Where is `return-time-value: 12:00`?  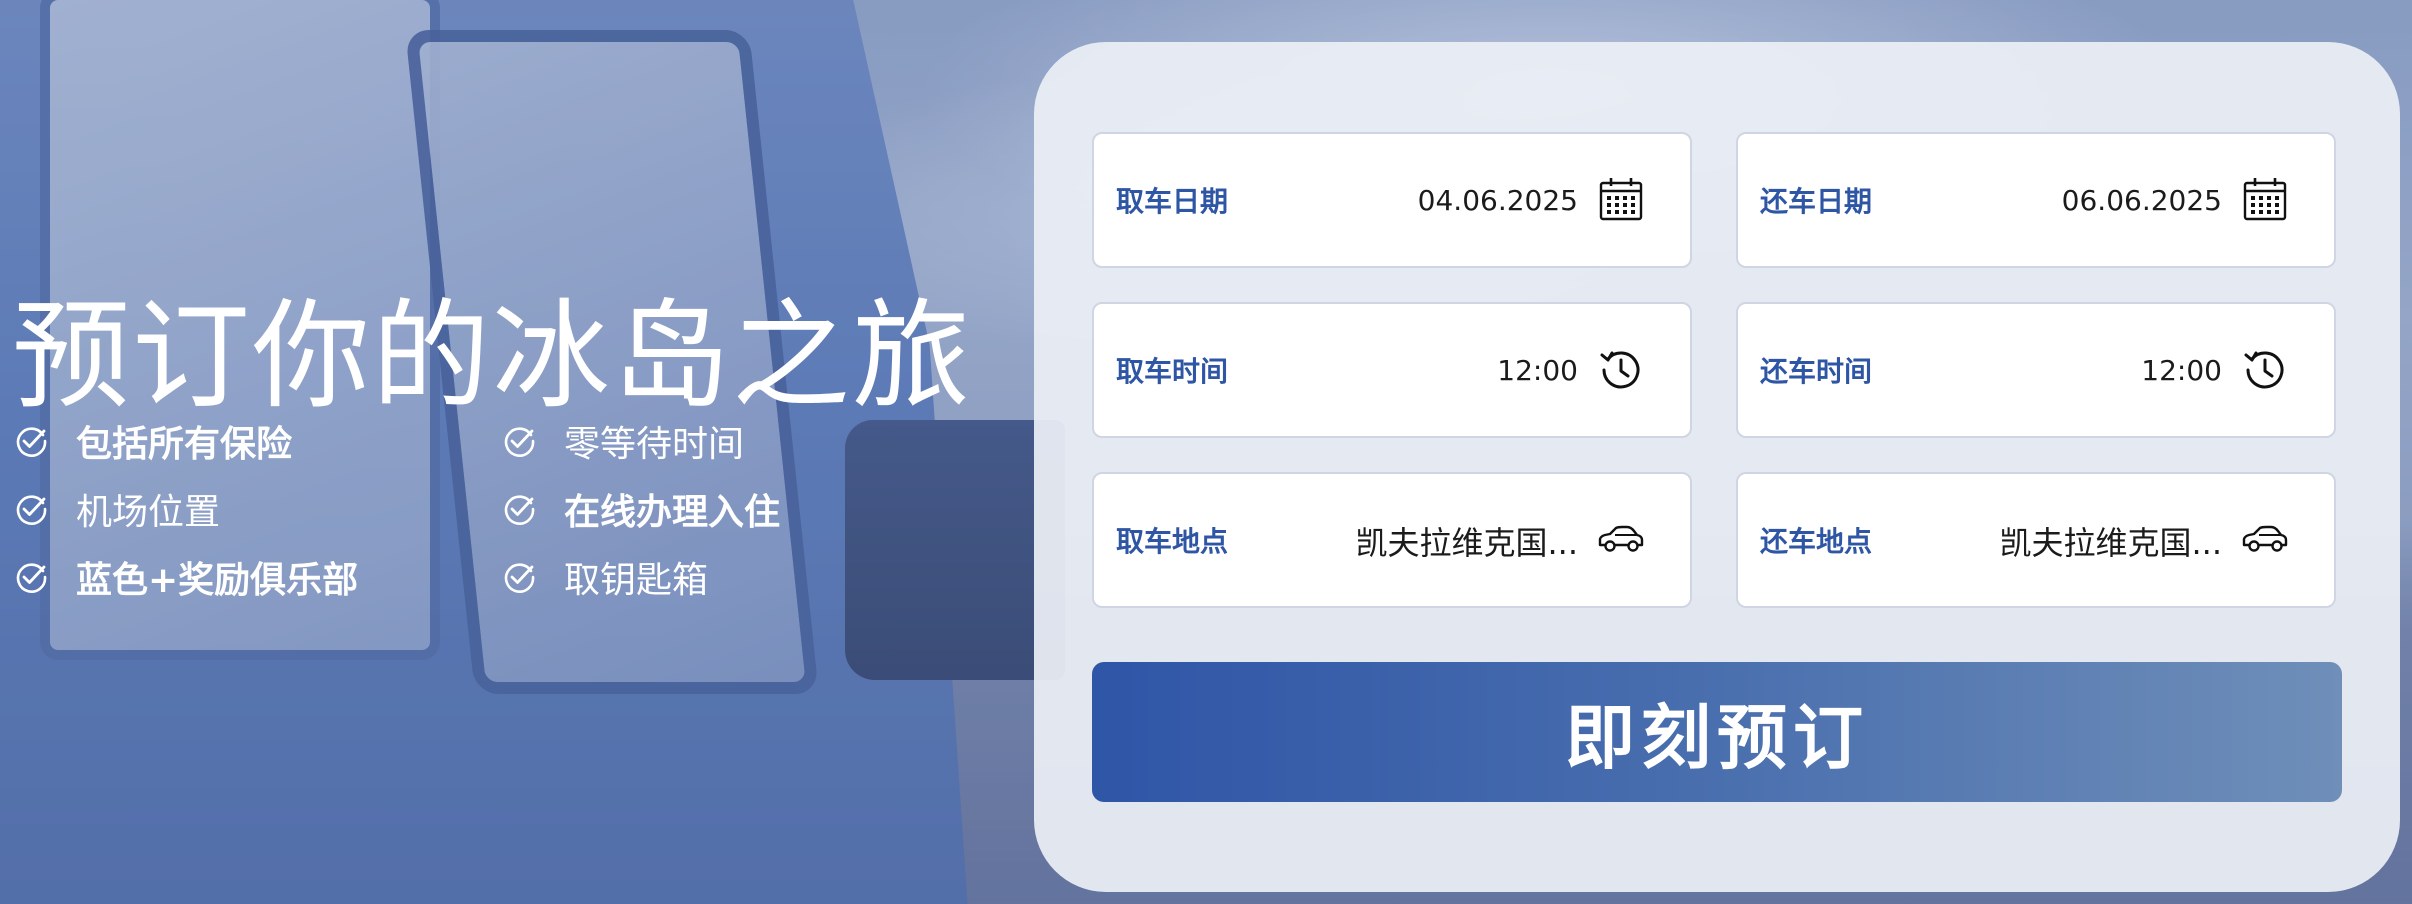 return-time-value: 12:00 is located at coordinates (2181, 371).